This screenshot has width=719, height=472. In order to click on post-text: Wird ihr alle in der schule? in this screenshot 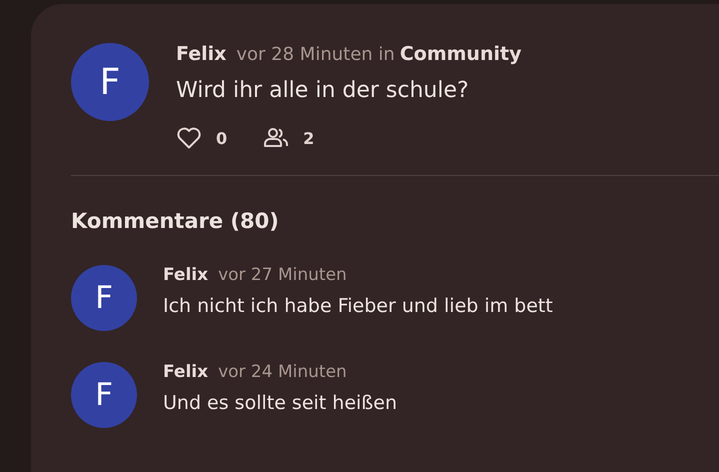, I will do `click(323, 90)`.